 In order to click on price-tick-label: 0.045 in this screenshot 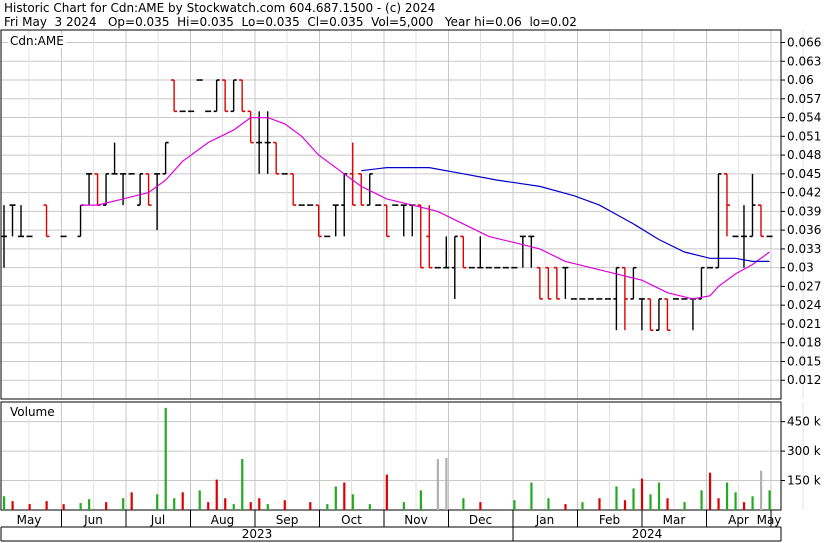, I will do `click(804, 174)`.